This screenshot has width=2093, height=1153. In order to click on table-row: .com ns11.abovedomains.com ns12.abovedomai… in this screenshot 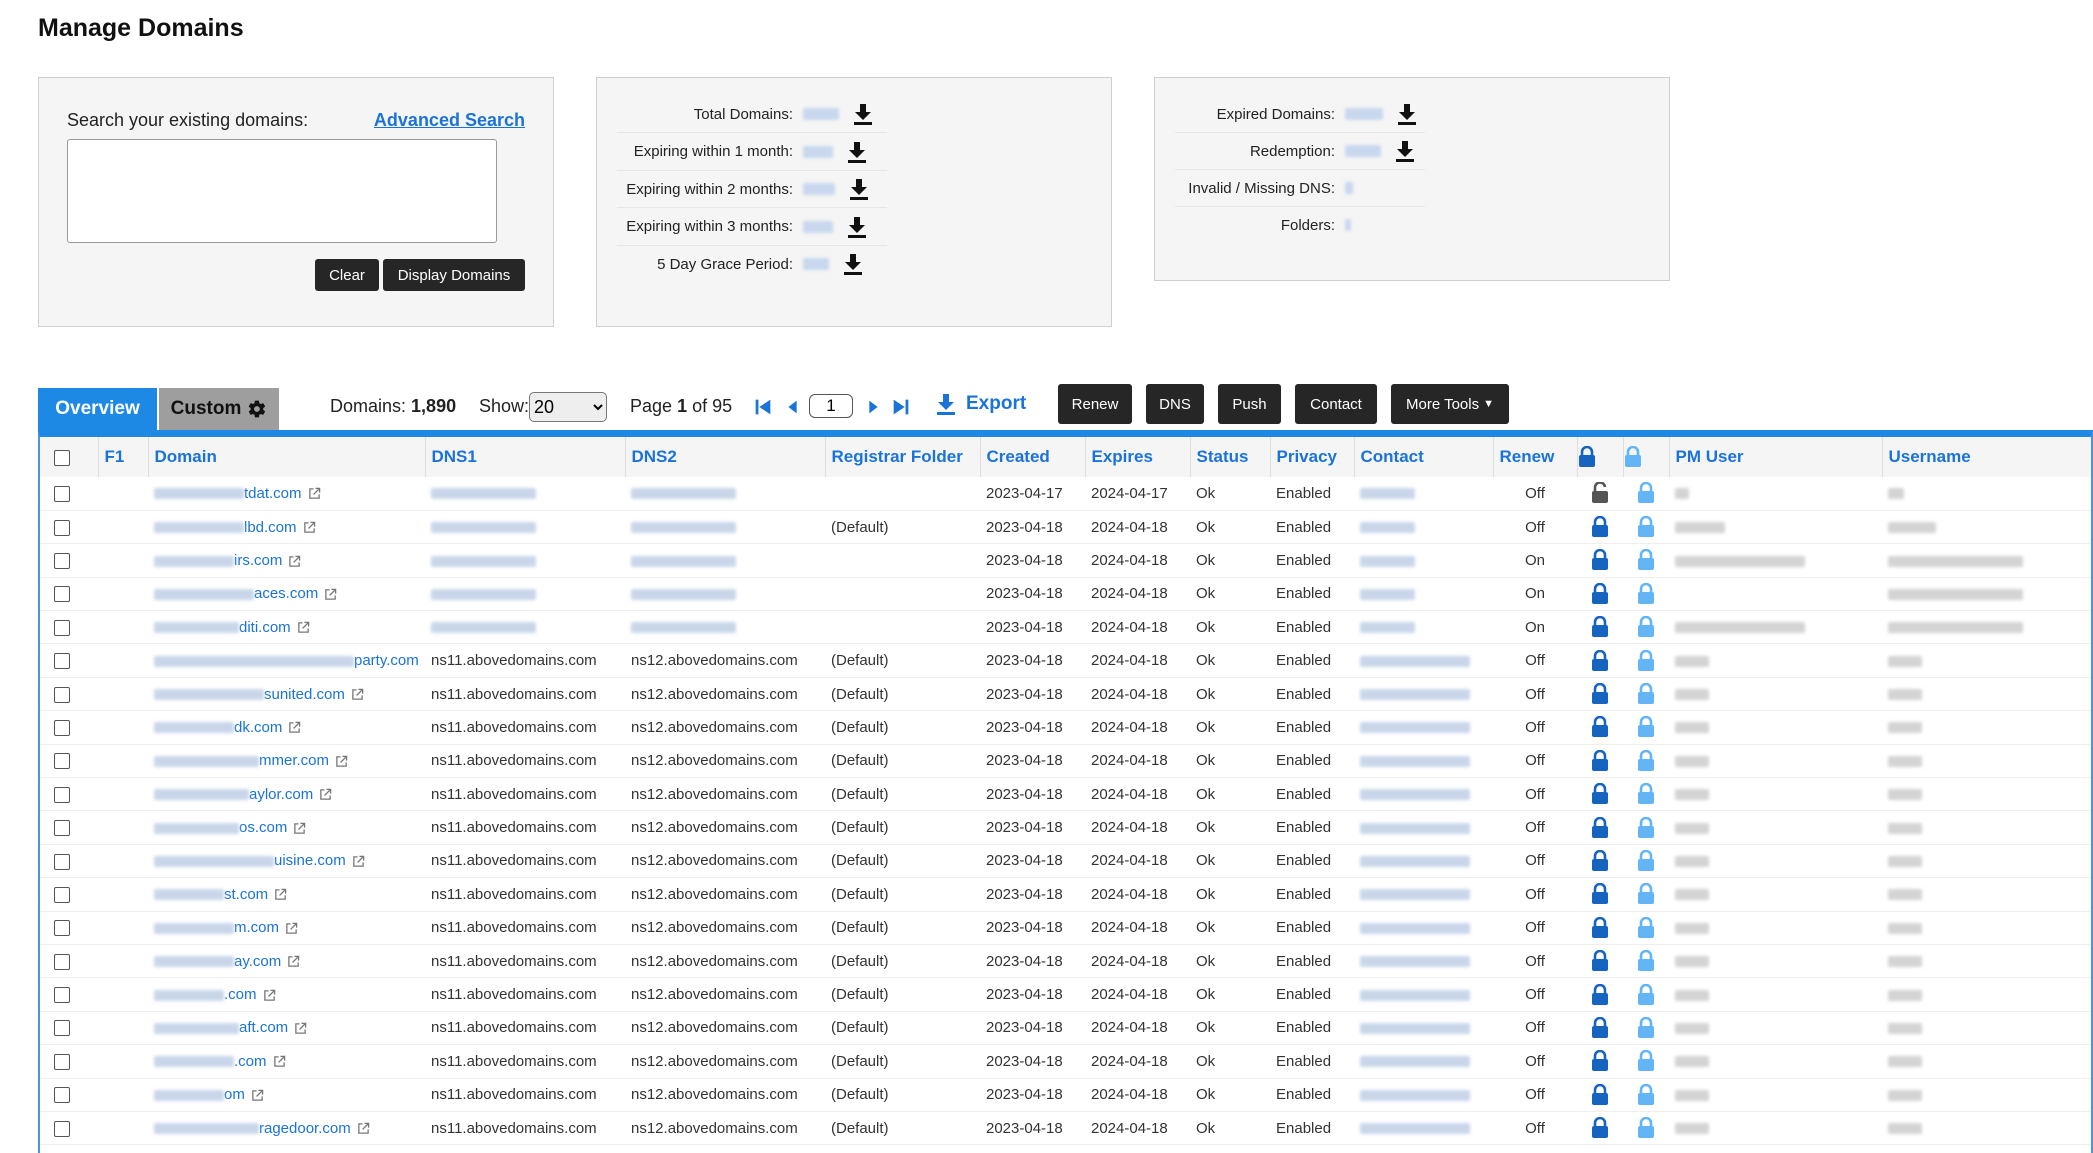, I will do `click(1065, 994)`.